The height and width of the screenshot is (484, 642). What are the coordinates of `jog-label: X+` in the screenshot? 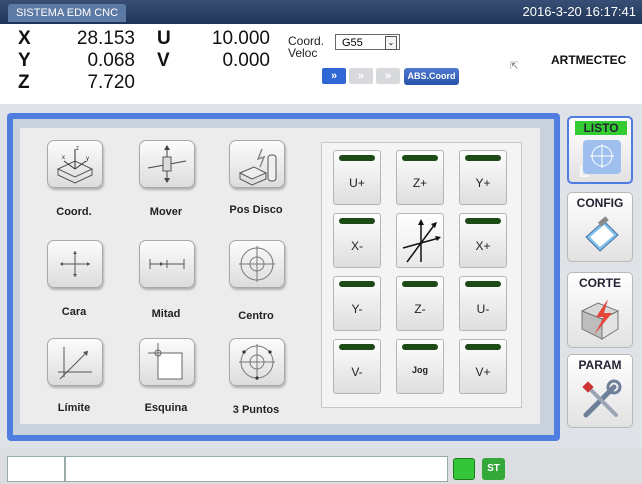 It's located at (483, 246).